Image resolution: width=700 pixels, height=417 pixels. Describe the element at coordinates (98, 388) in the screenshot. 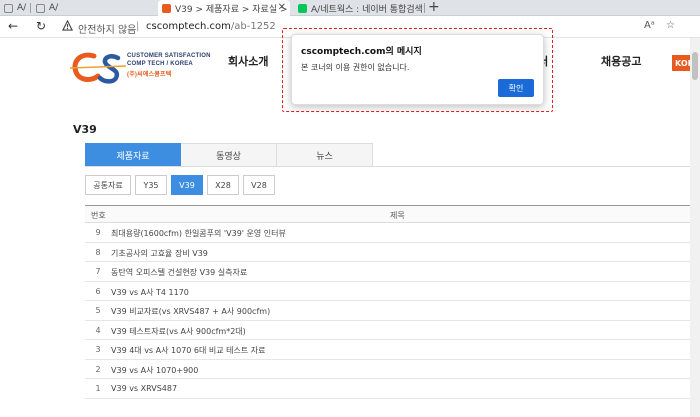

I see `row-number: 1` at that location.